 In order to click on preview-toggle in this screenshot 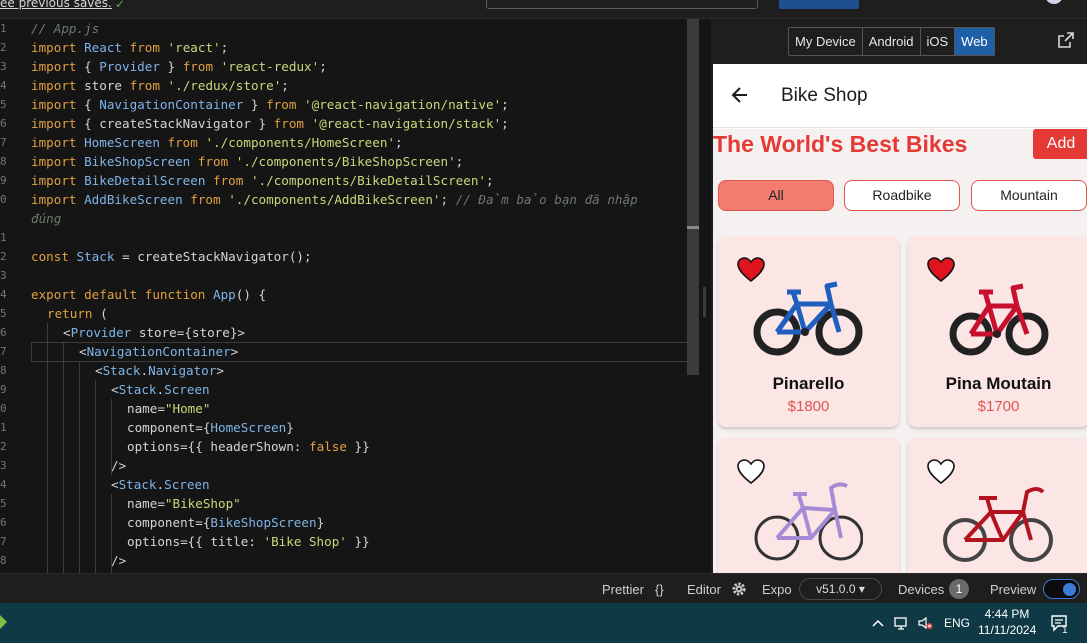, I will do `click(1061, 589)`.